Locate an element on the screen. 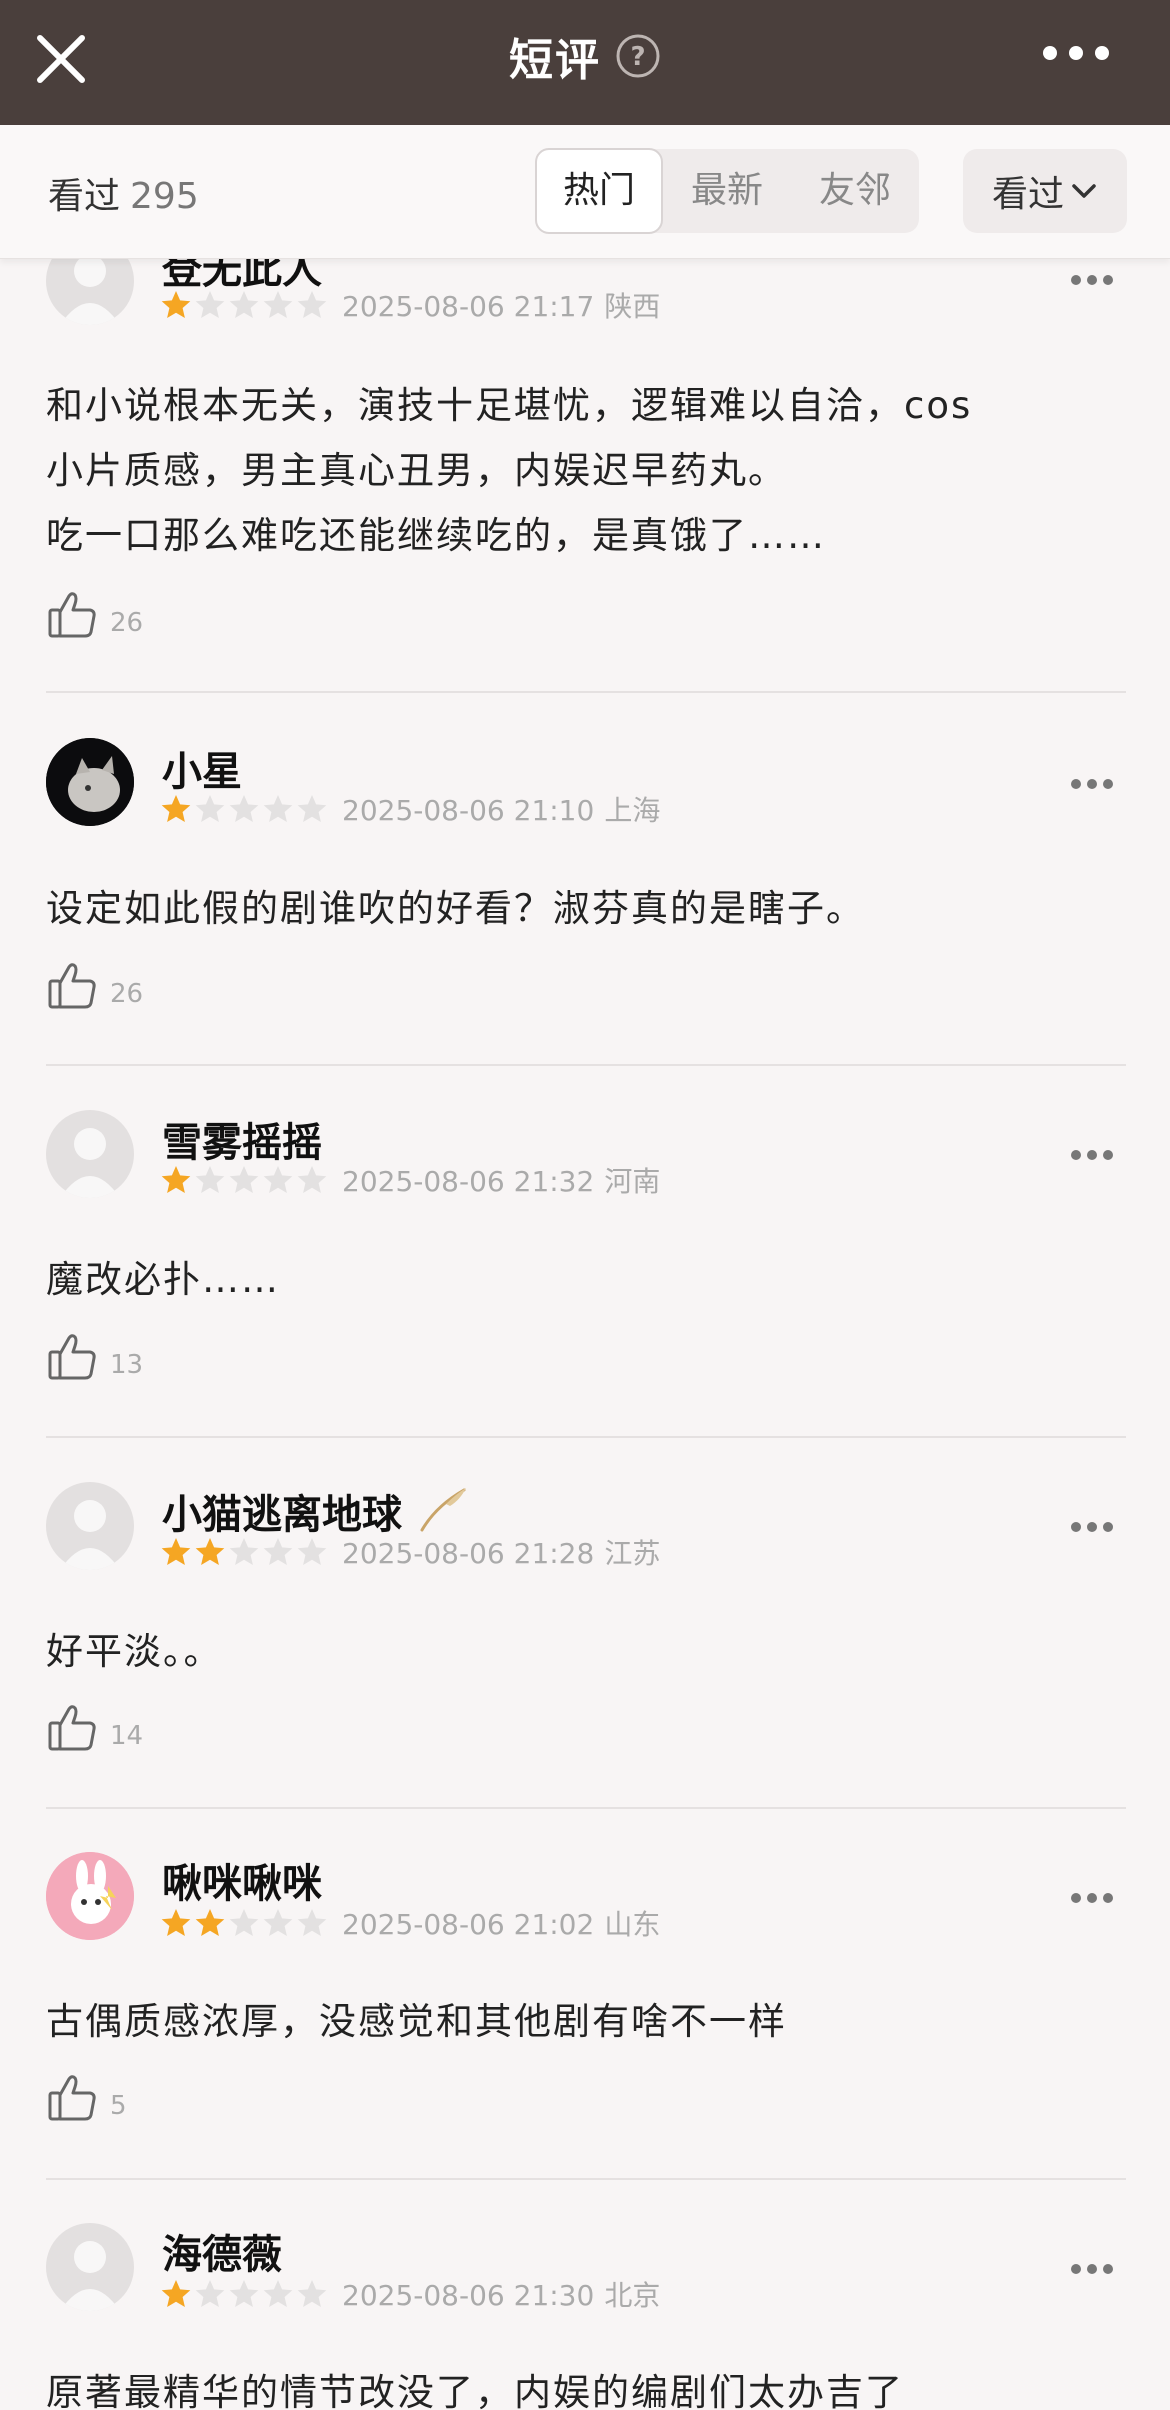 The width and height of the screenshot is (1170, 2410). review-date: 2025-08-06 21:17 is located at coordinates (468, 306).